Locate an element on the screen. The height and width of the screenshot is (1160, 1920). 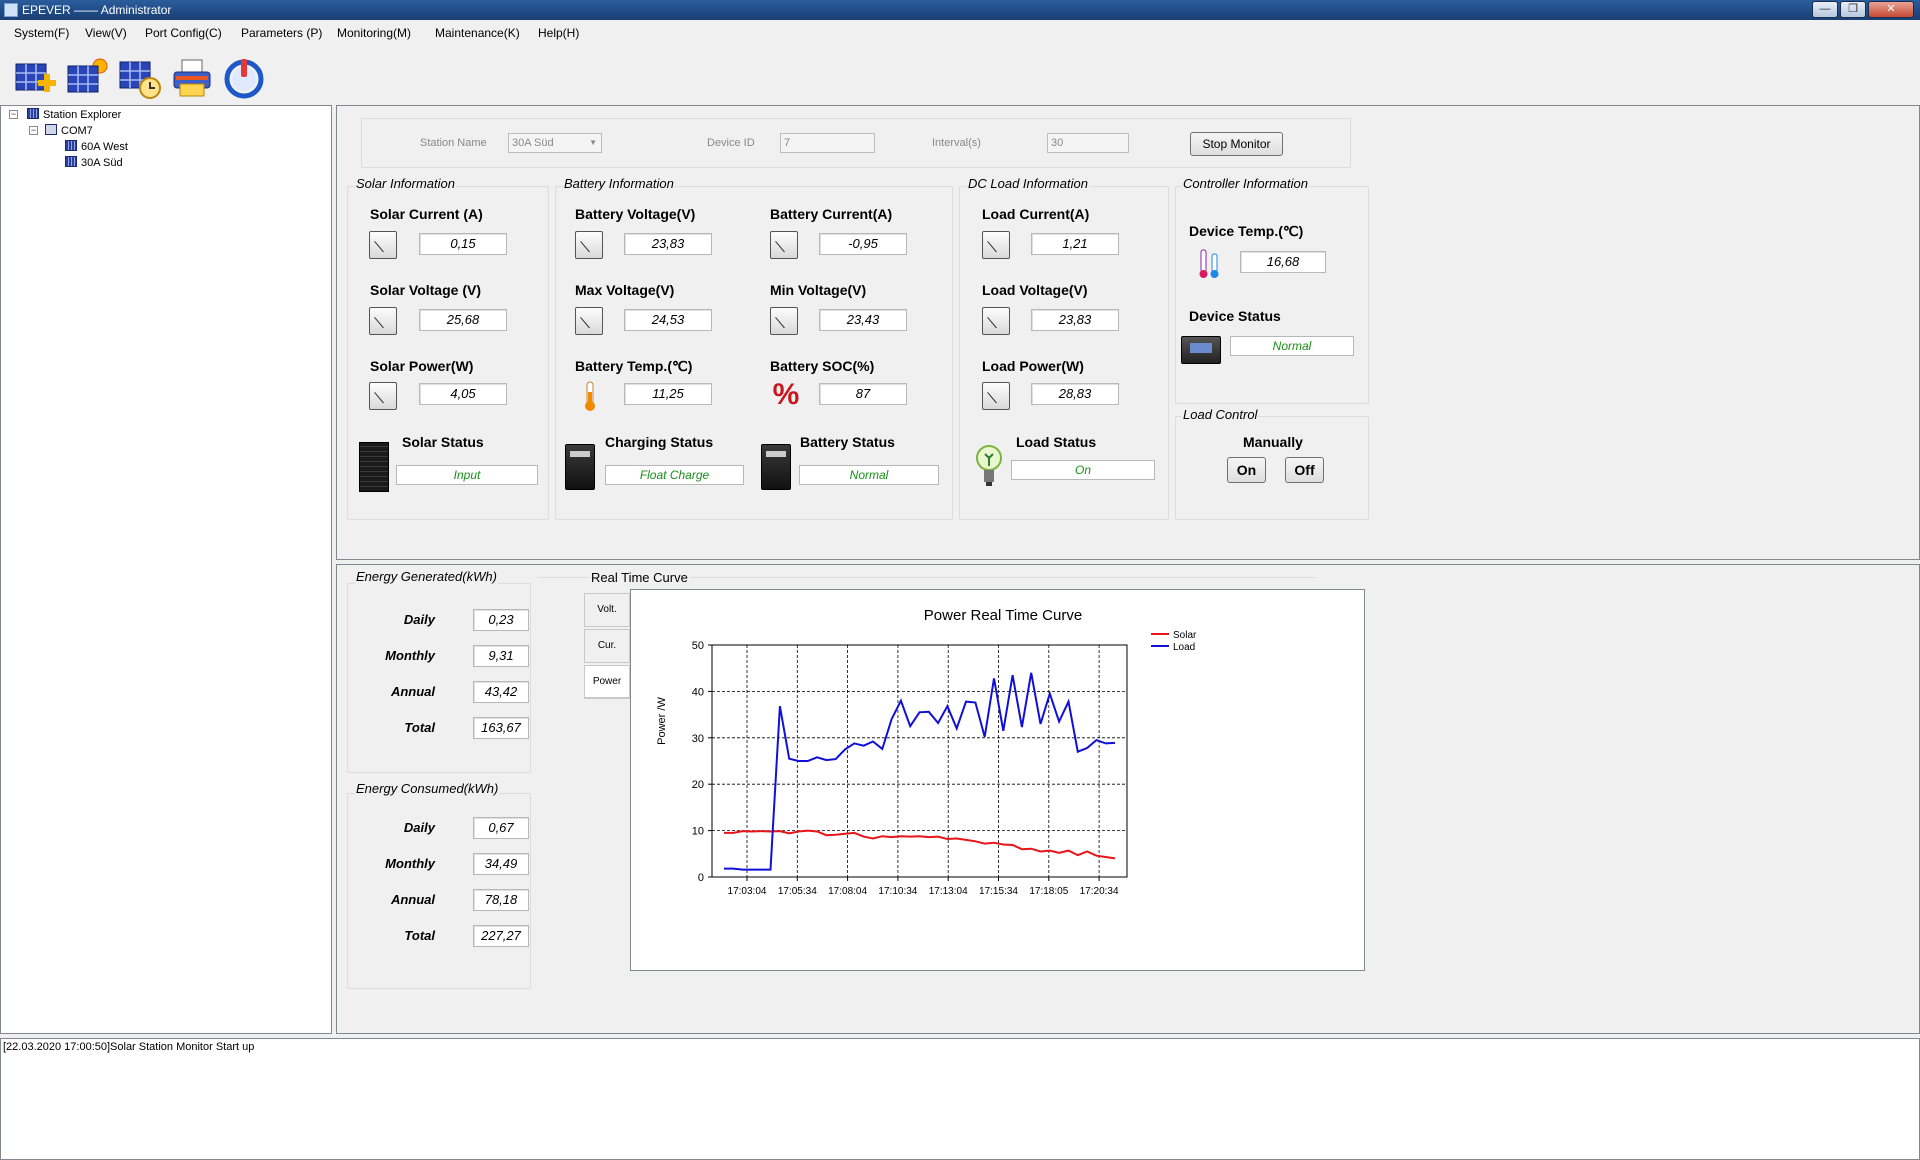
window-title: EPEVER —— Administrator is located at coordinates (97, 10).